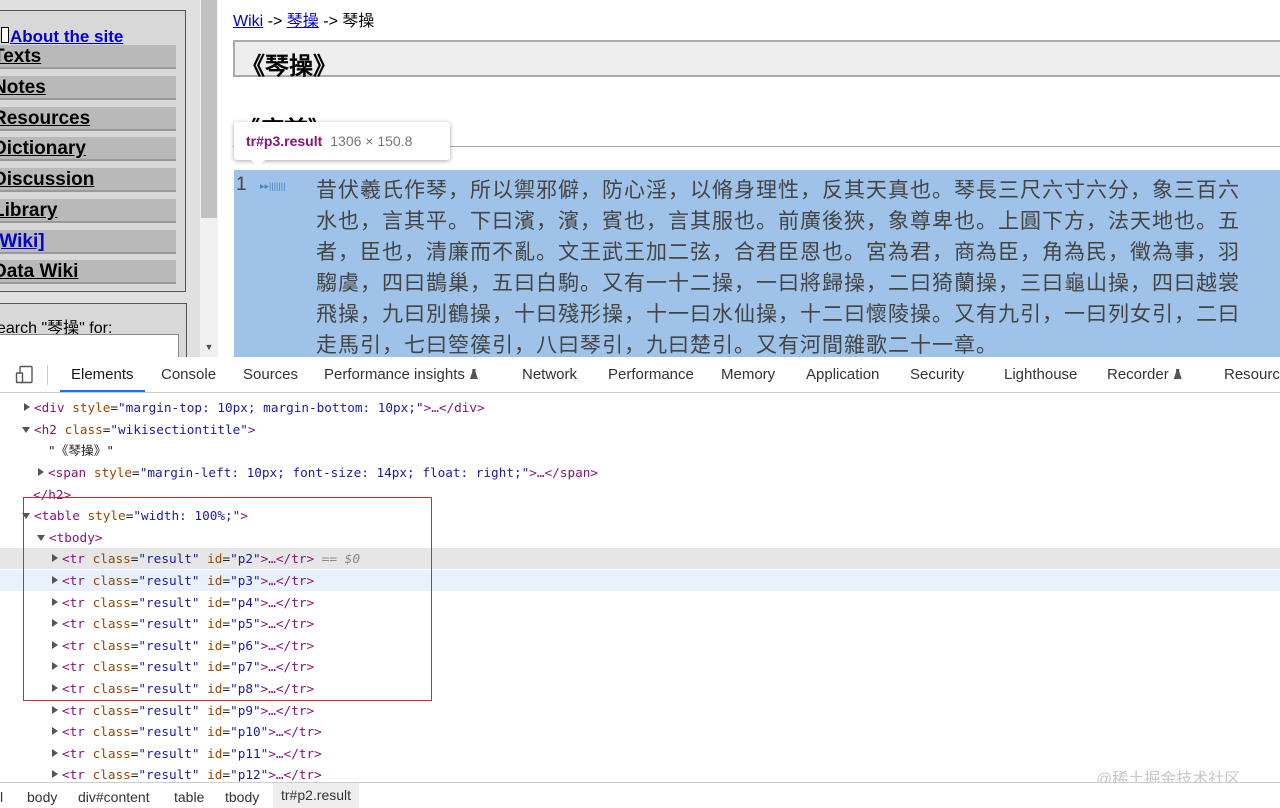  What do you see at coordinates (114, 797) in the screenshot?
I see `crumb-div-content: div#content` at bounding box center [114, 797].